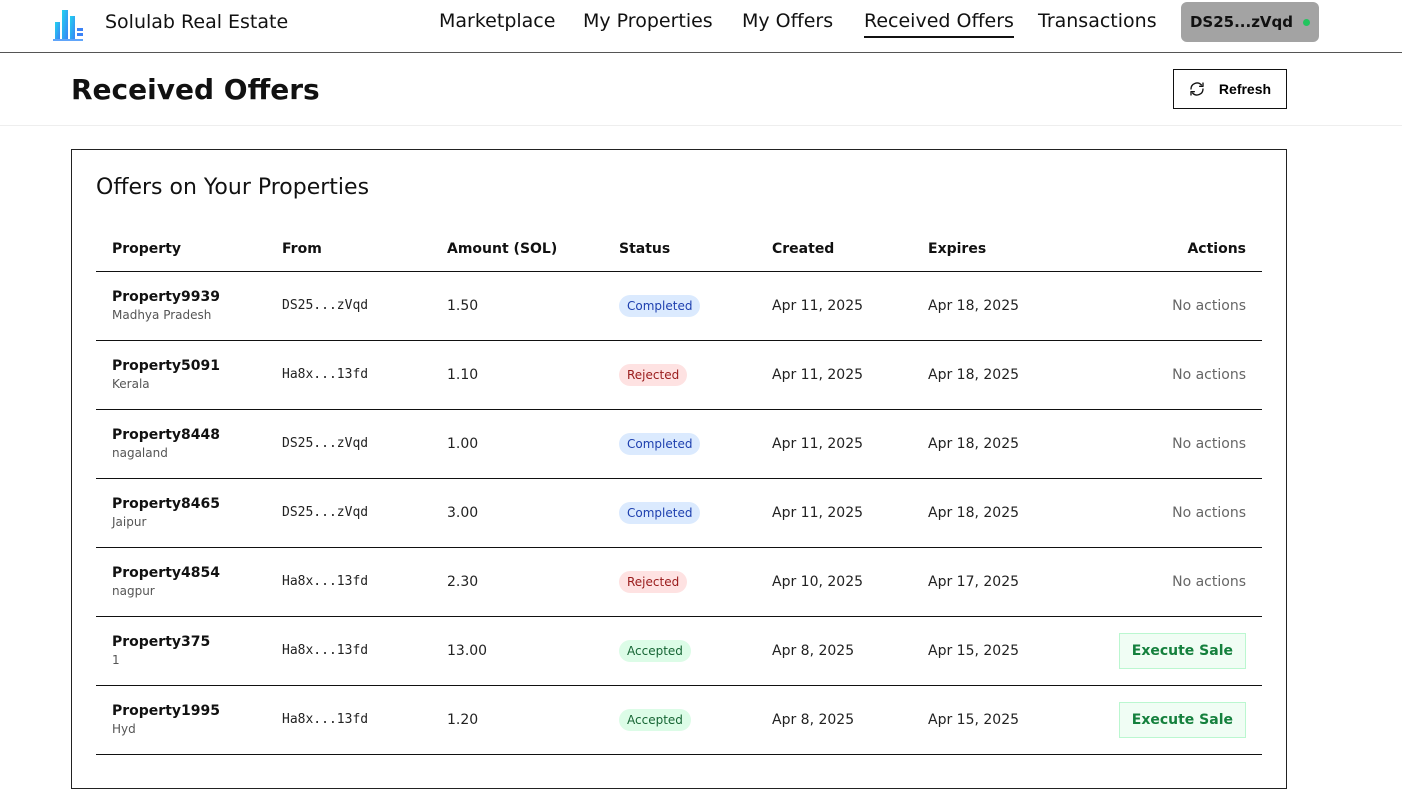 This screenshot has height=789, width=1402. What do you see at coordinates (992, 250) in the screenshot?
I see `col-header-expires: Expires` at bounding box center [992, 250].